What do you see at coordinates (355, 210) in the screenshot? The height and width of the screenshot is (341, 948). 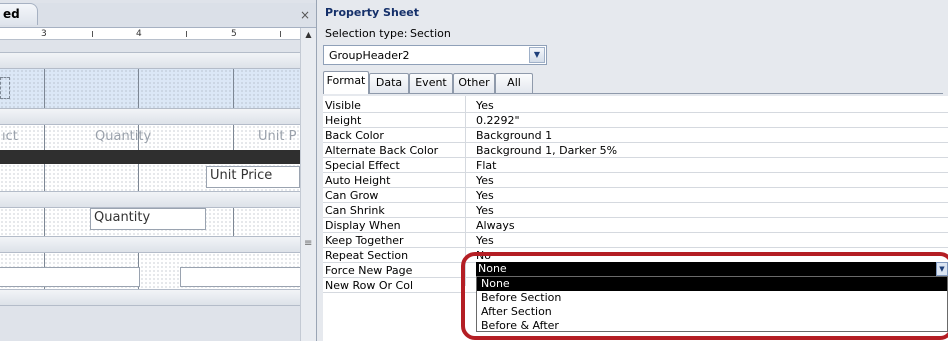 I see `property-name: Can Shrink` at bounding box center [355, 210].